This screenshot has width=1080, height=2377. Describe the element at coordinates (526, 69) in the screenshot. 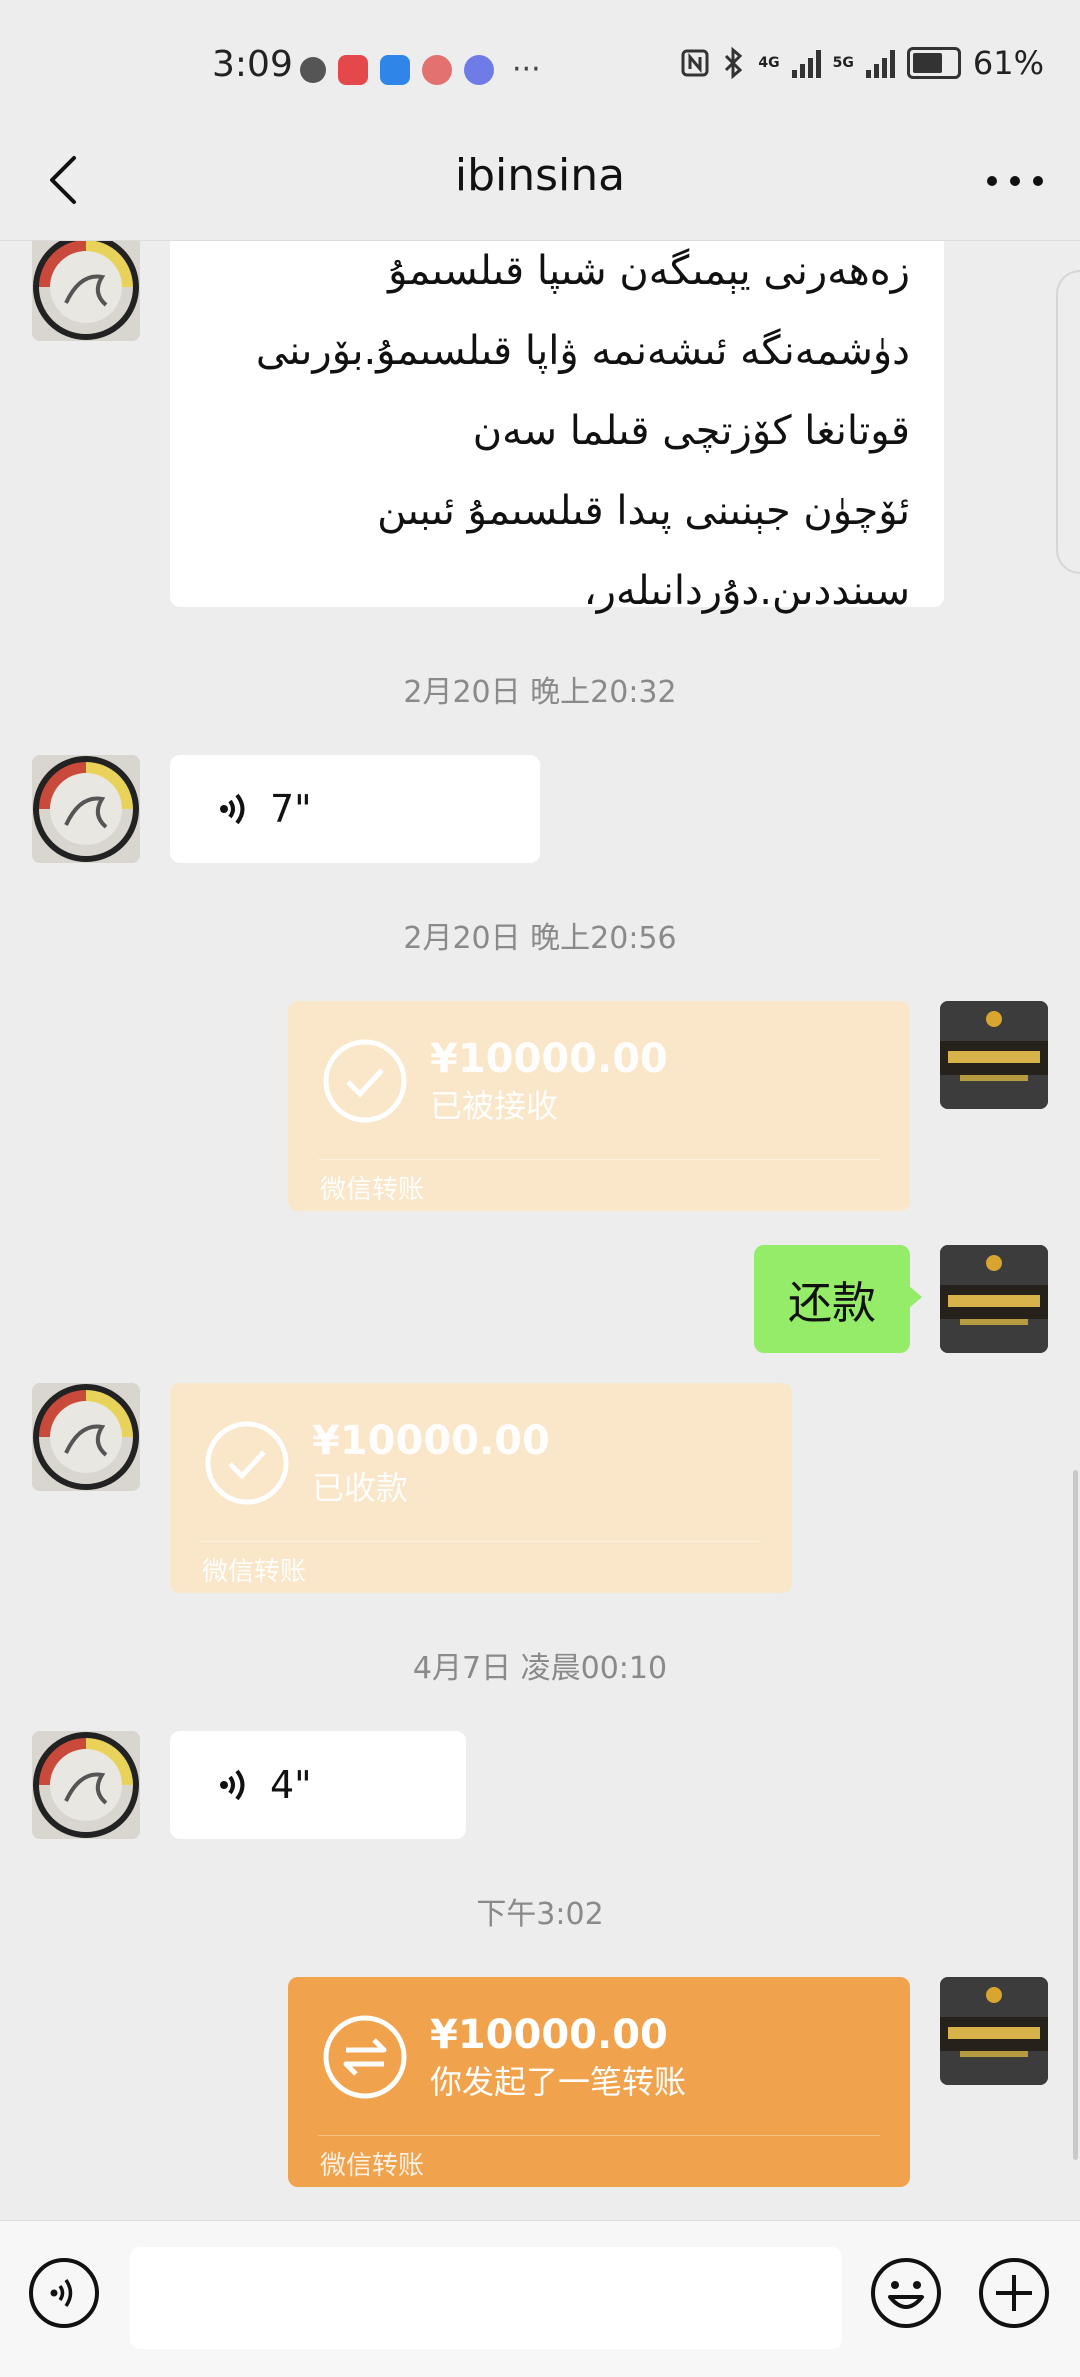

I see `status-more: ···` at that location.